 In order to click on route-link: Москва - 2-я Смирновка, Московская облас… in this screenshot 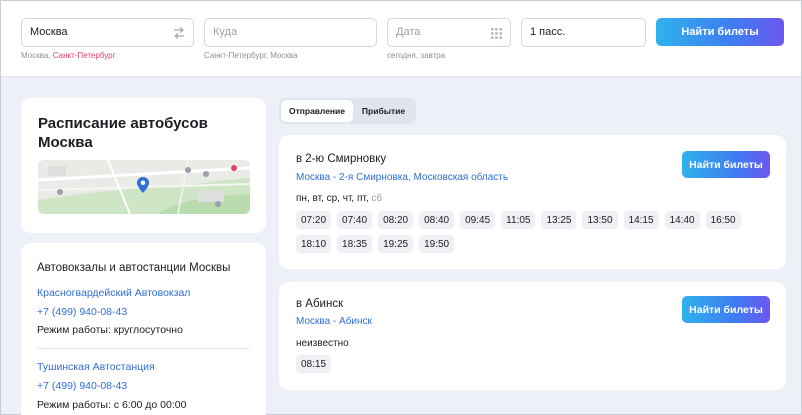, I will do `click(402, 177)`.